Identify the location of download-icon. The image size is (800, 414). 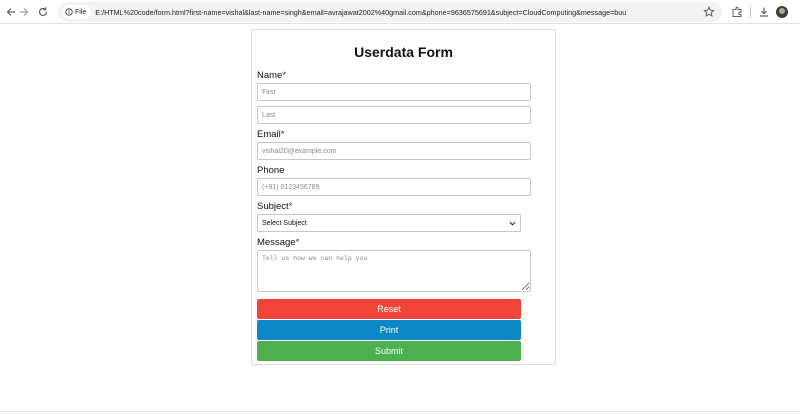
(764, 12).